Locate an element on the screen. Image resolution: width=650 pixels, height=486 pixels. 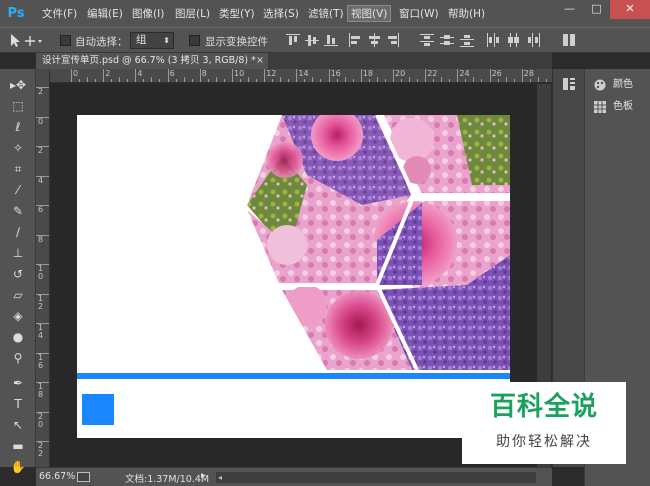
marquee-tool: ⬚ is located at coordinates (18, 106).